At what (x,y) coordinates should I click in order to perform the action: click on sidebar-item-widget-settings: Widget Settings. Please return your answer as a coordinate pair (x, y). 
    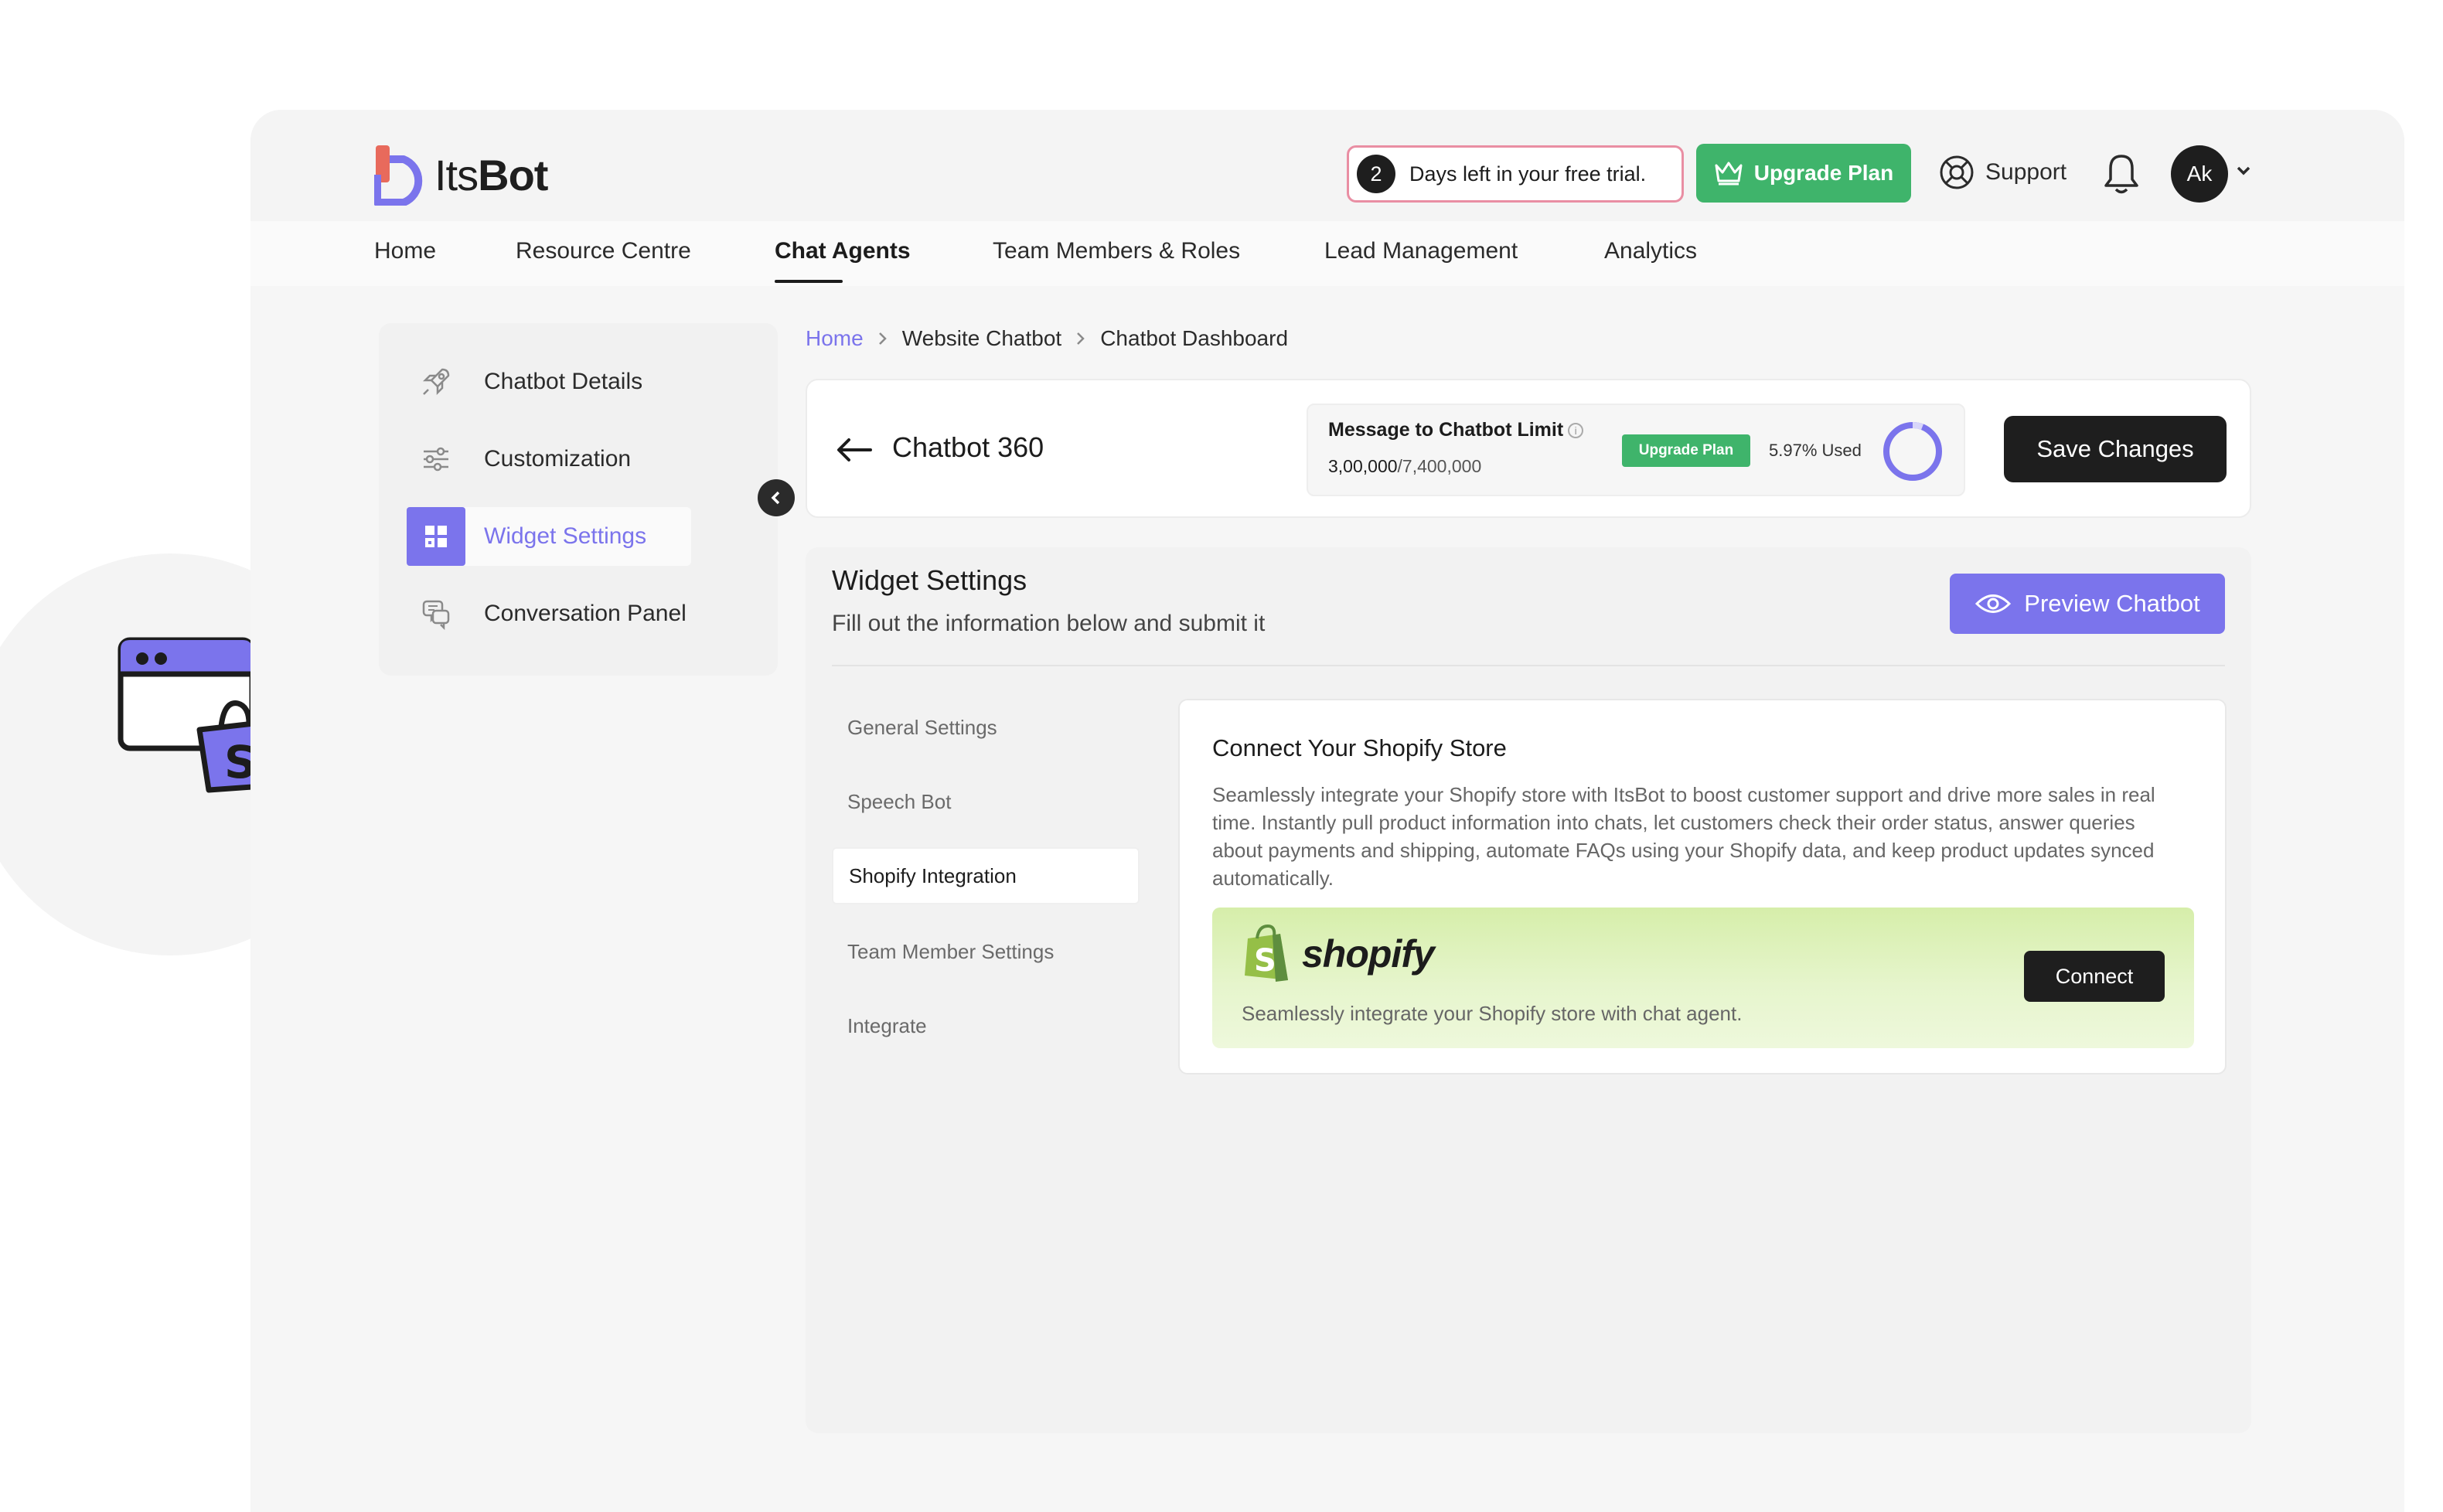
    Looking at the image, I should click on (549, 536).